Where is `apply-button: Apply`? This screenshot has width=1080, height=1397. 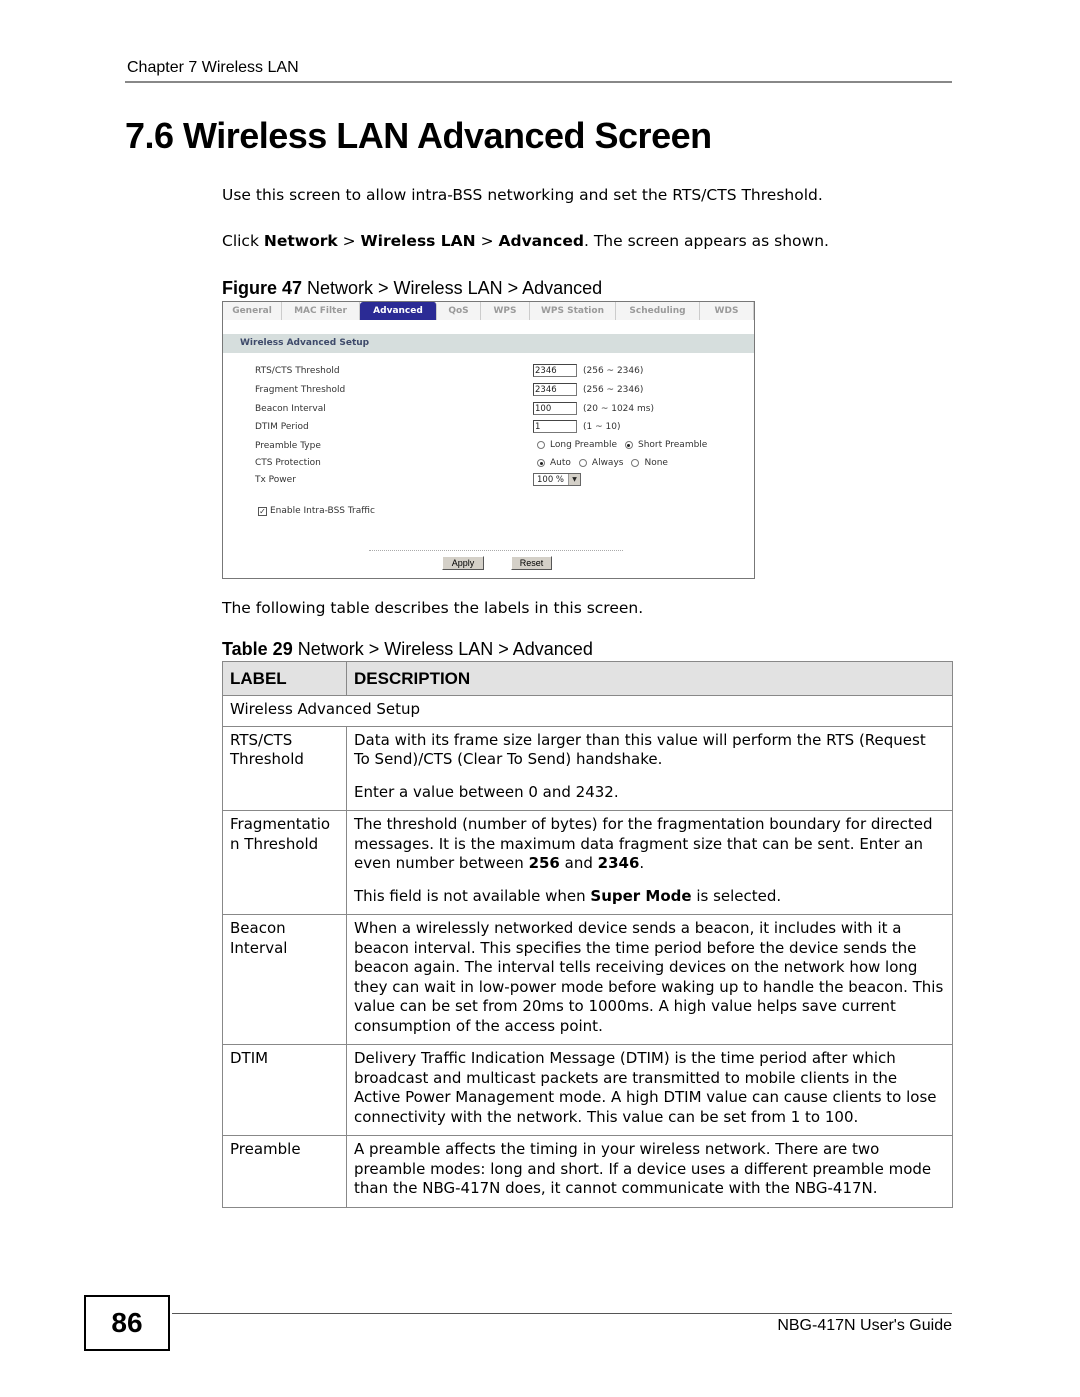 apply-button: Apply is located at coordinates (463, 563).